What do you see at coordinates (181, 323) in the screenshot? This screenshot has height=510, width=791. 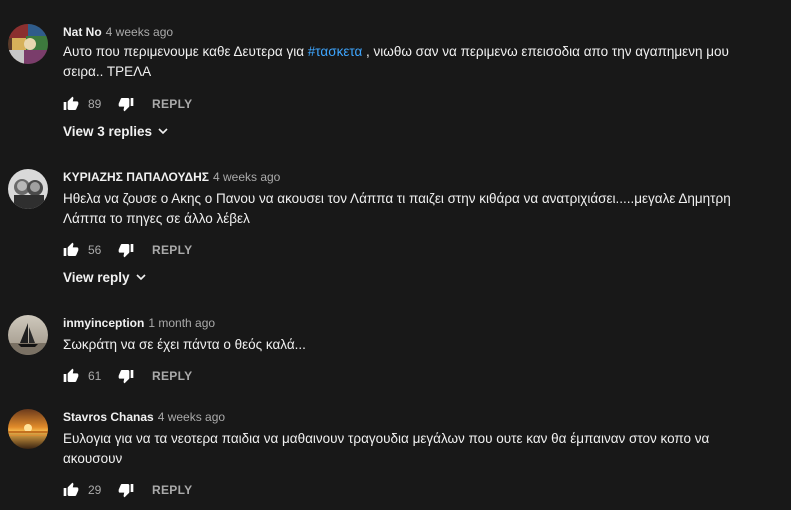 I see `comment-time: 1 month ago` at bounding box center [181, 323].